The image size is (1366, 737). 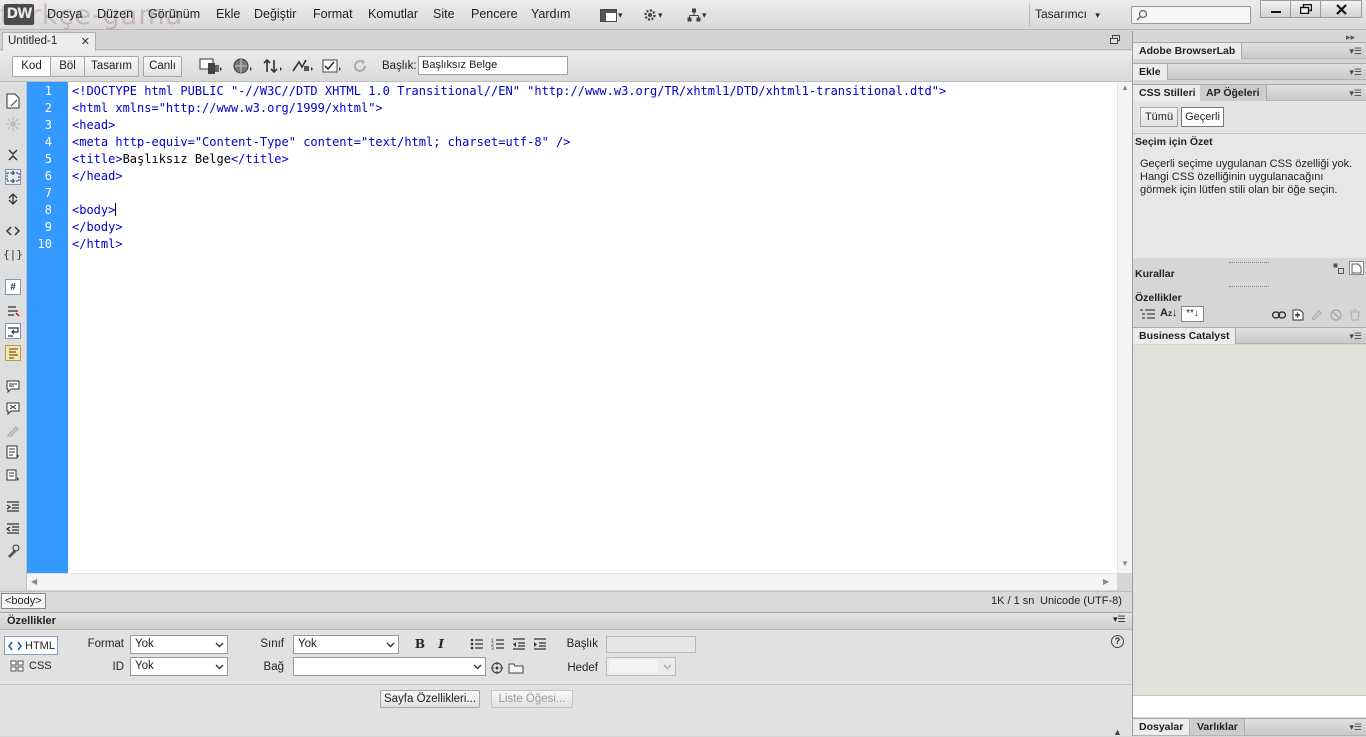 I want to click on validate-markup-icon, so click(x=332, y=66).